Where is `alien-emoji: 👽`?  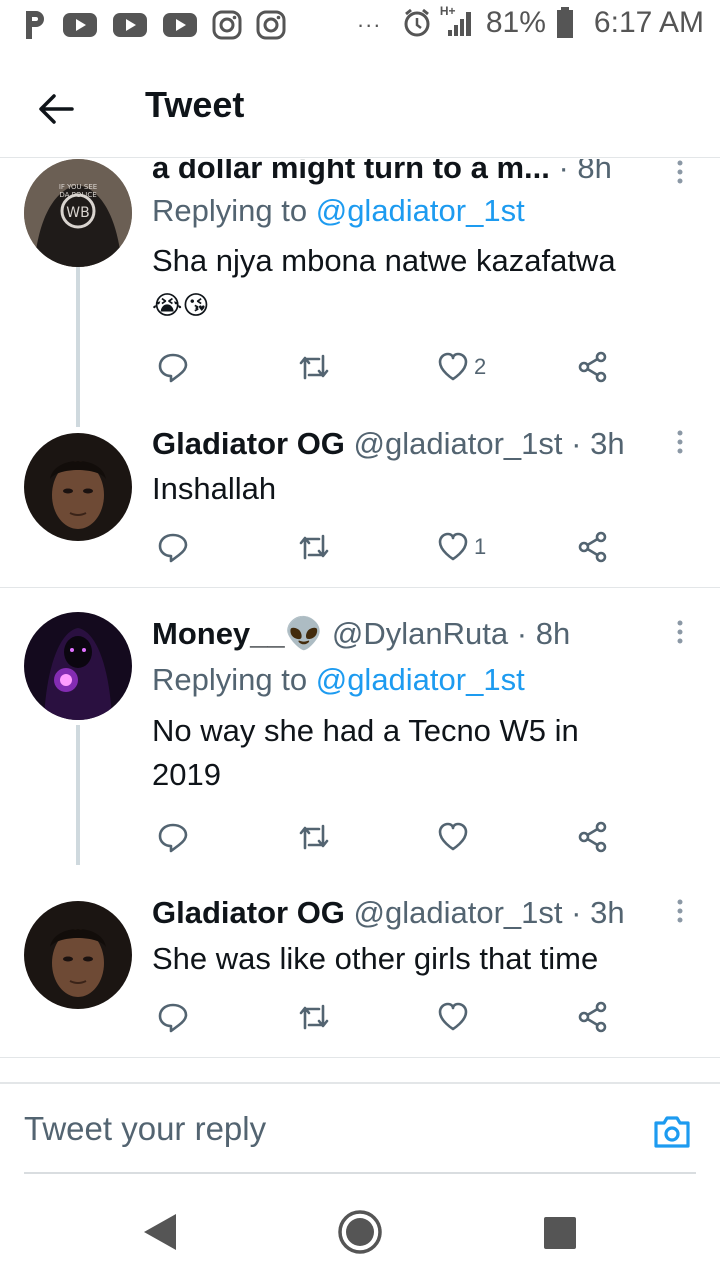 alien-emoji: 👽 is located at coordinates (304, 633).